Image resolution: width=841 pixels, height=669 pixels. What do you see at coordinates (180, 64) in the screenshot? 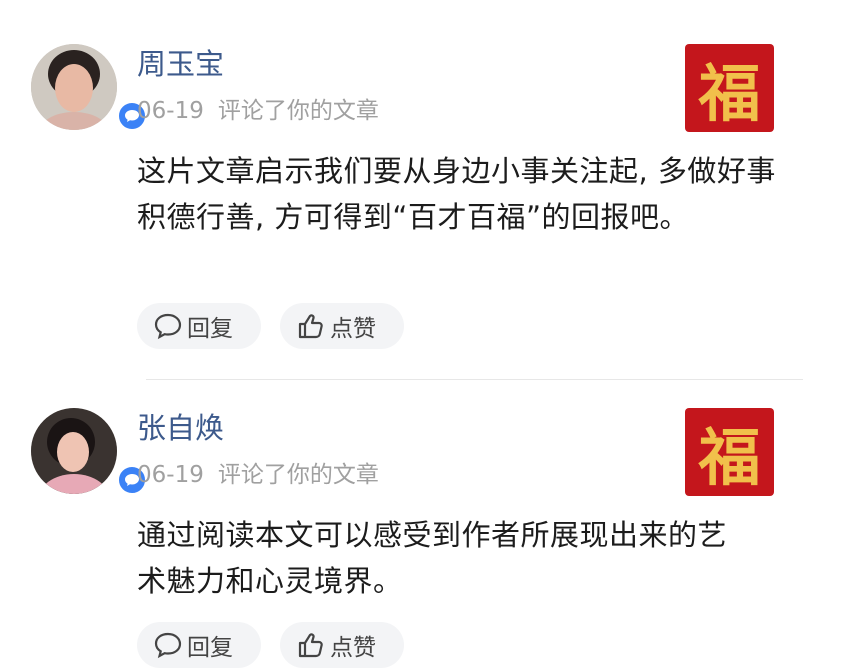
I see `commenter-name: 周玉宝` at bounding box center [180, 64].